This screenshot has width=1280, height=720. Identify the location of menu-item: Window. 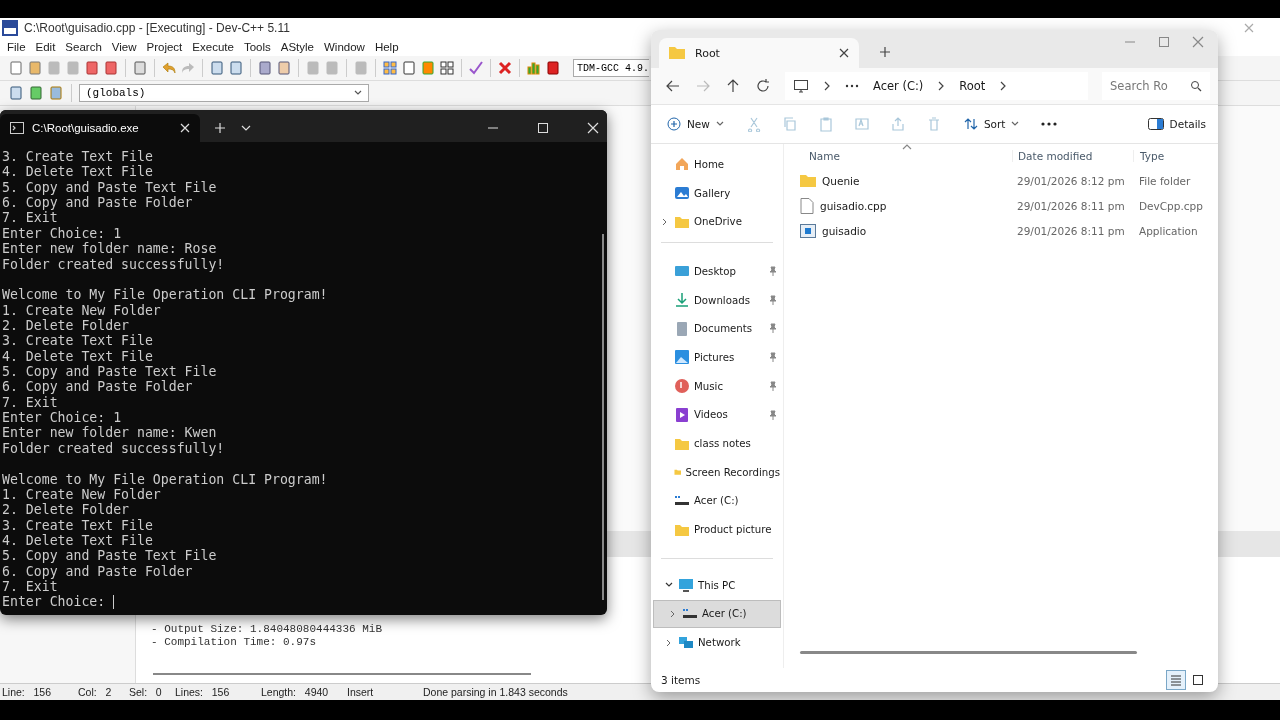
(344, 47).